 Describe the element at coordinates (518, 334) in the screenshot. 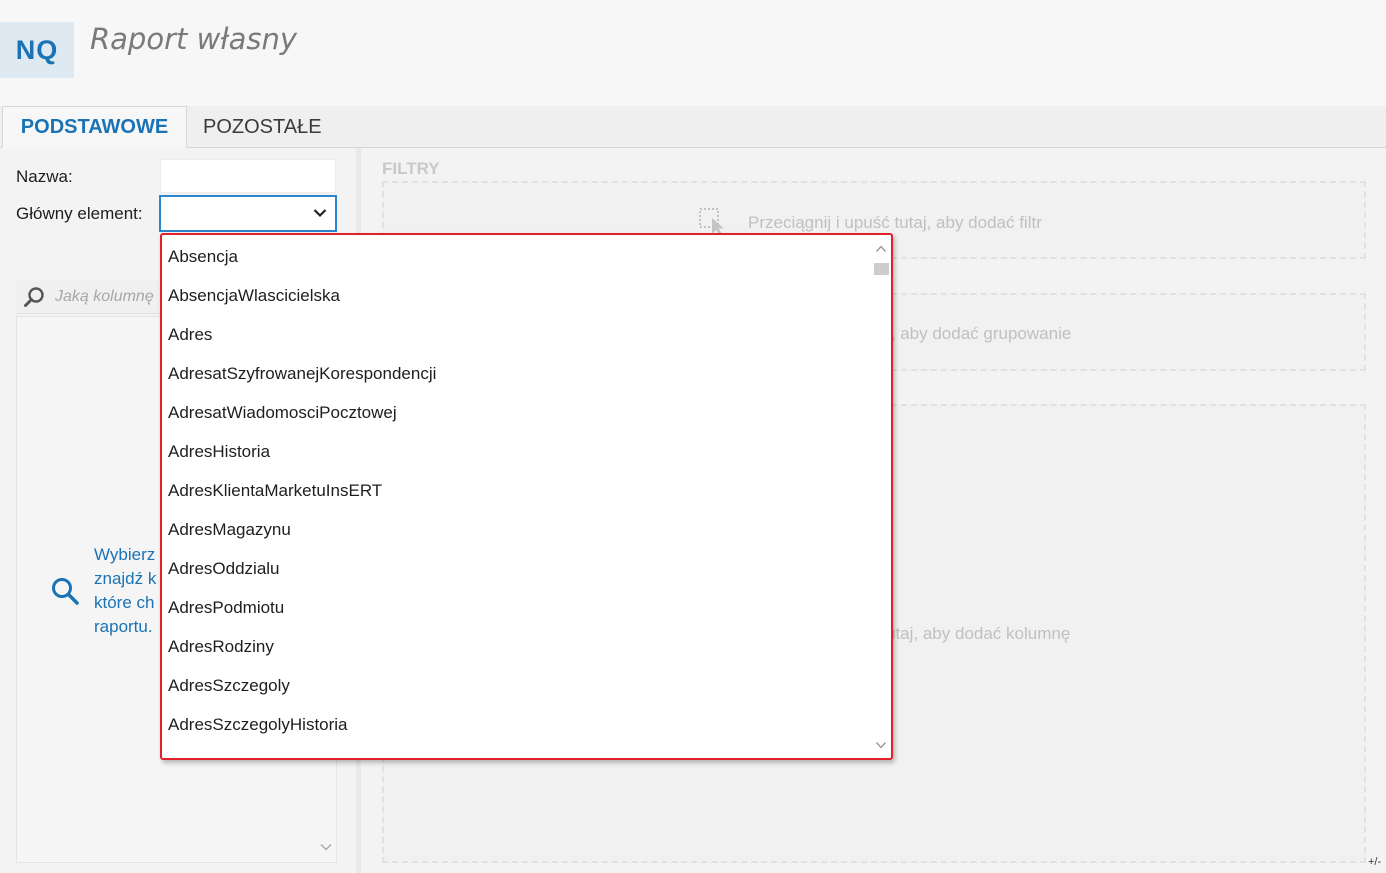

I see `list-item: Adres` at that location.